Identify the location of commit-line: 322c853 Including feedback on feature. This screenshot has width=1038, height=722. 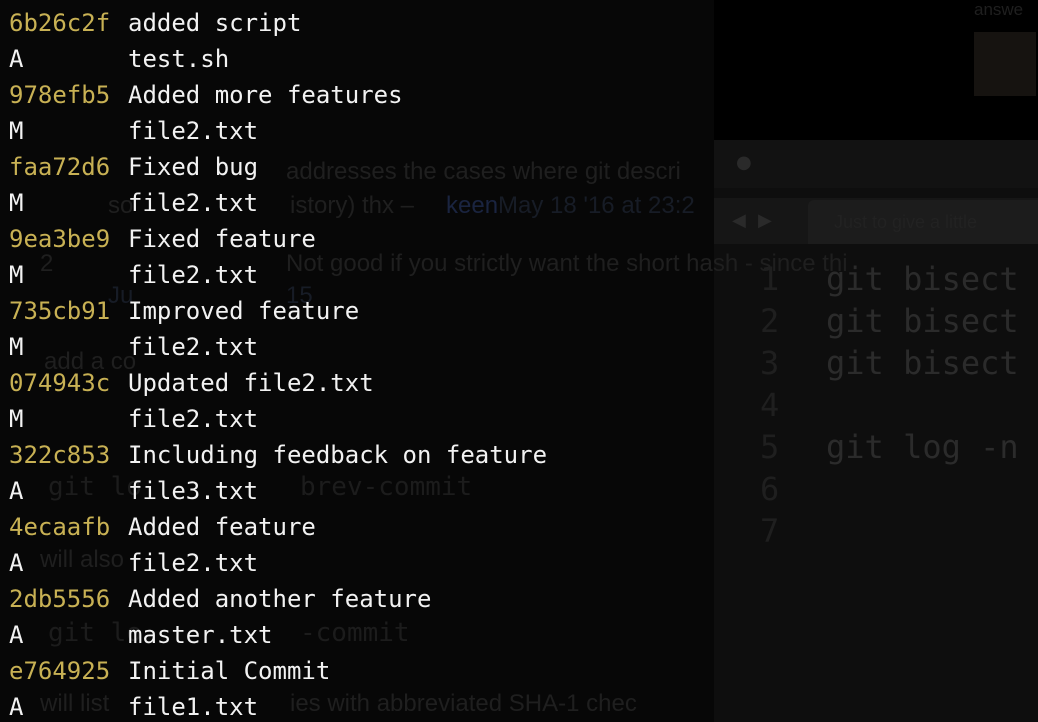
(519, 455).